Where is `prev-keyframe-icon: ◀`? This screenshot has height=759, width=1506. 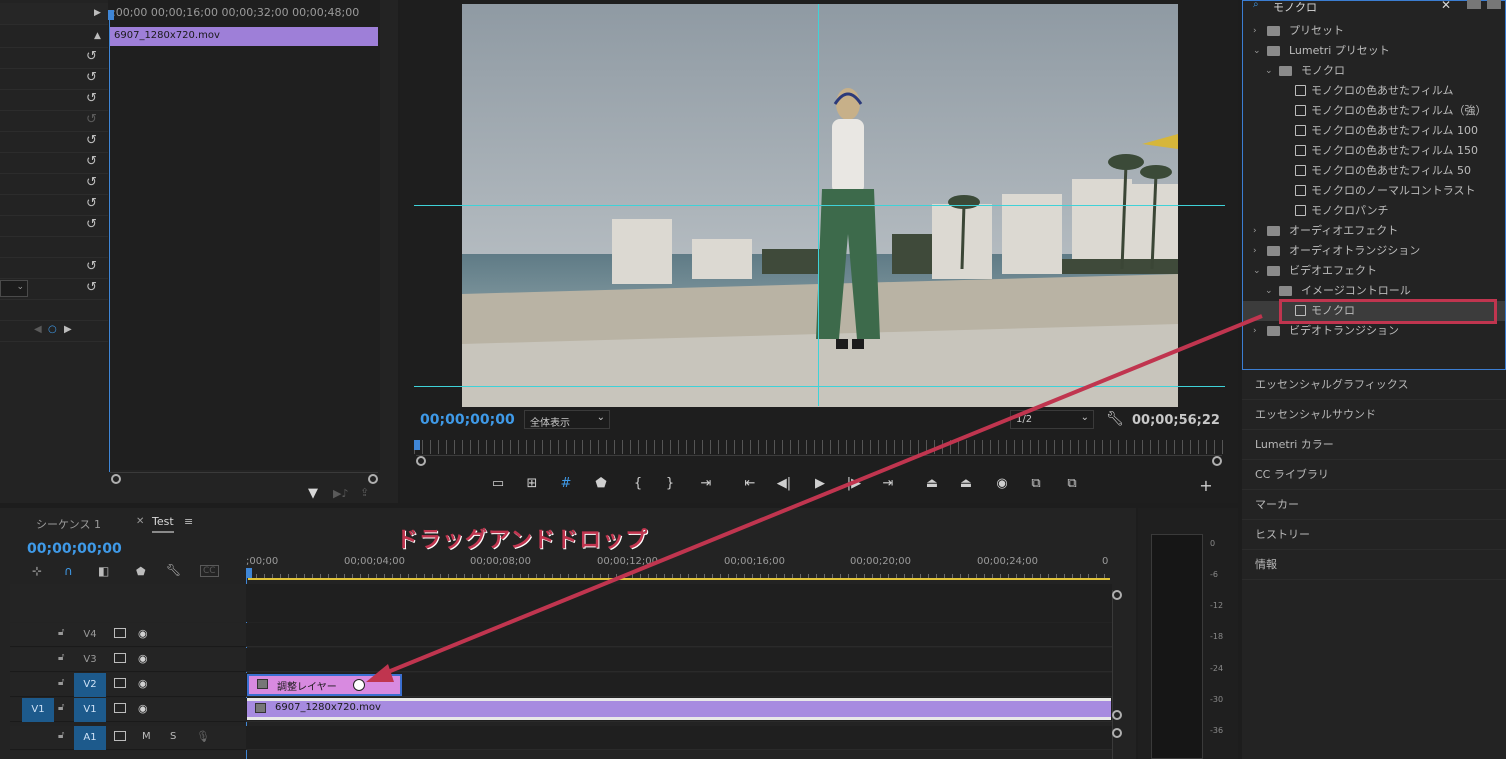 prev-keyframe-icon: ◀ is located at coordinates (38, 329).